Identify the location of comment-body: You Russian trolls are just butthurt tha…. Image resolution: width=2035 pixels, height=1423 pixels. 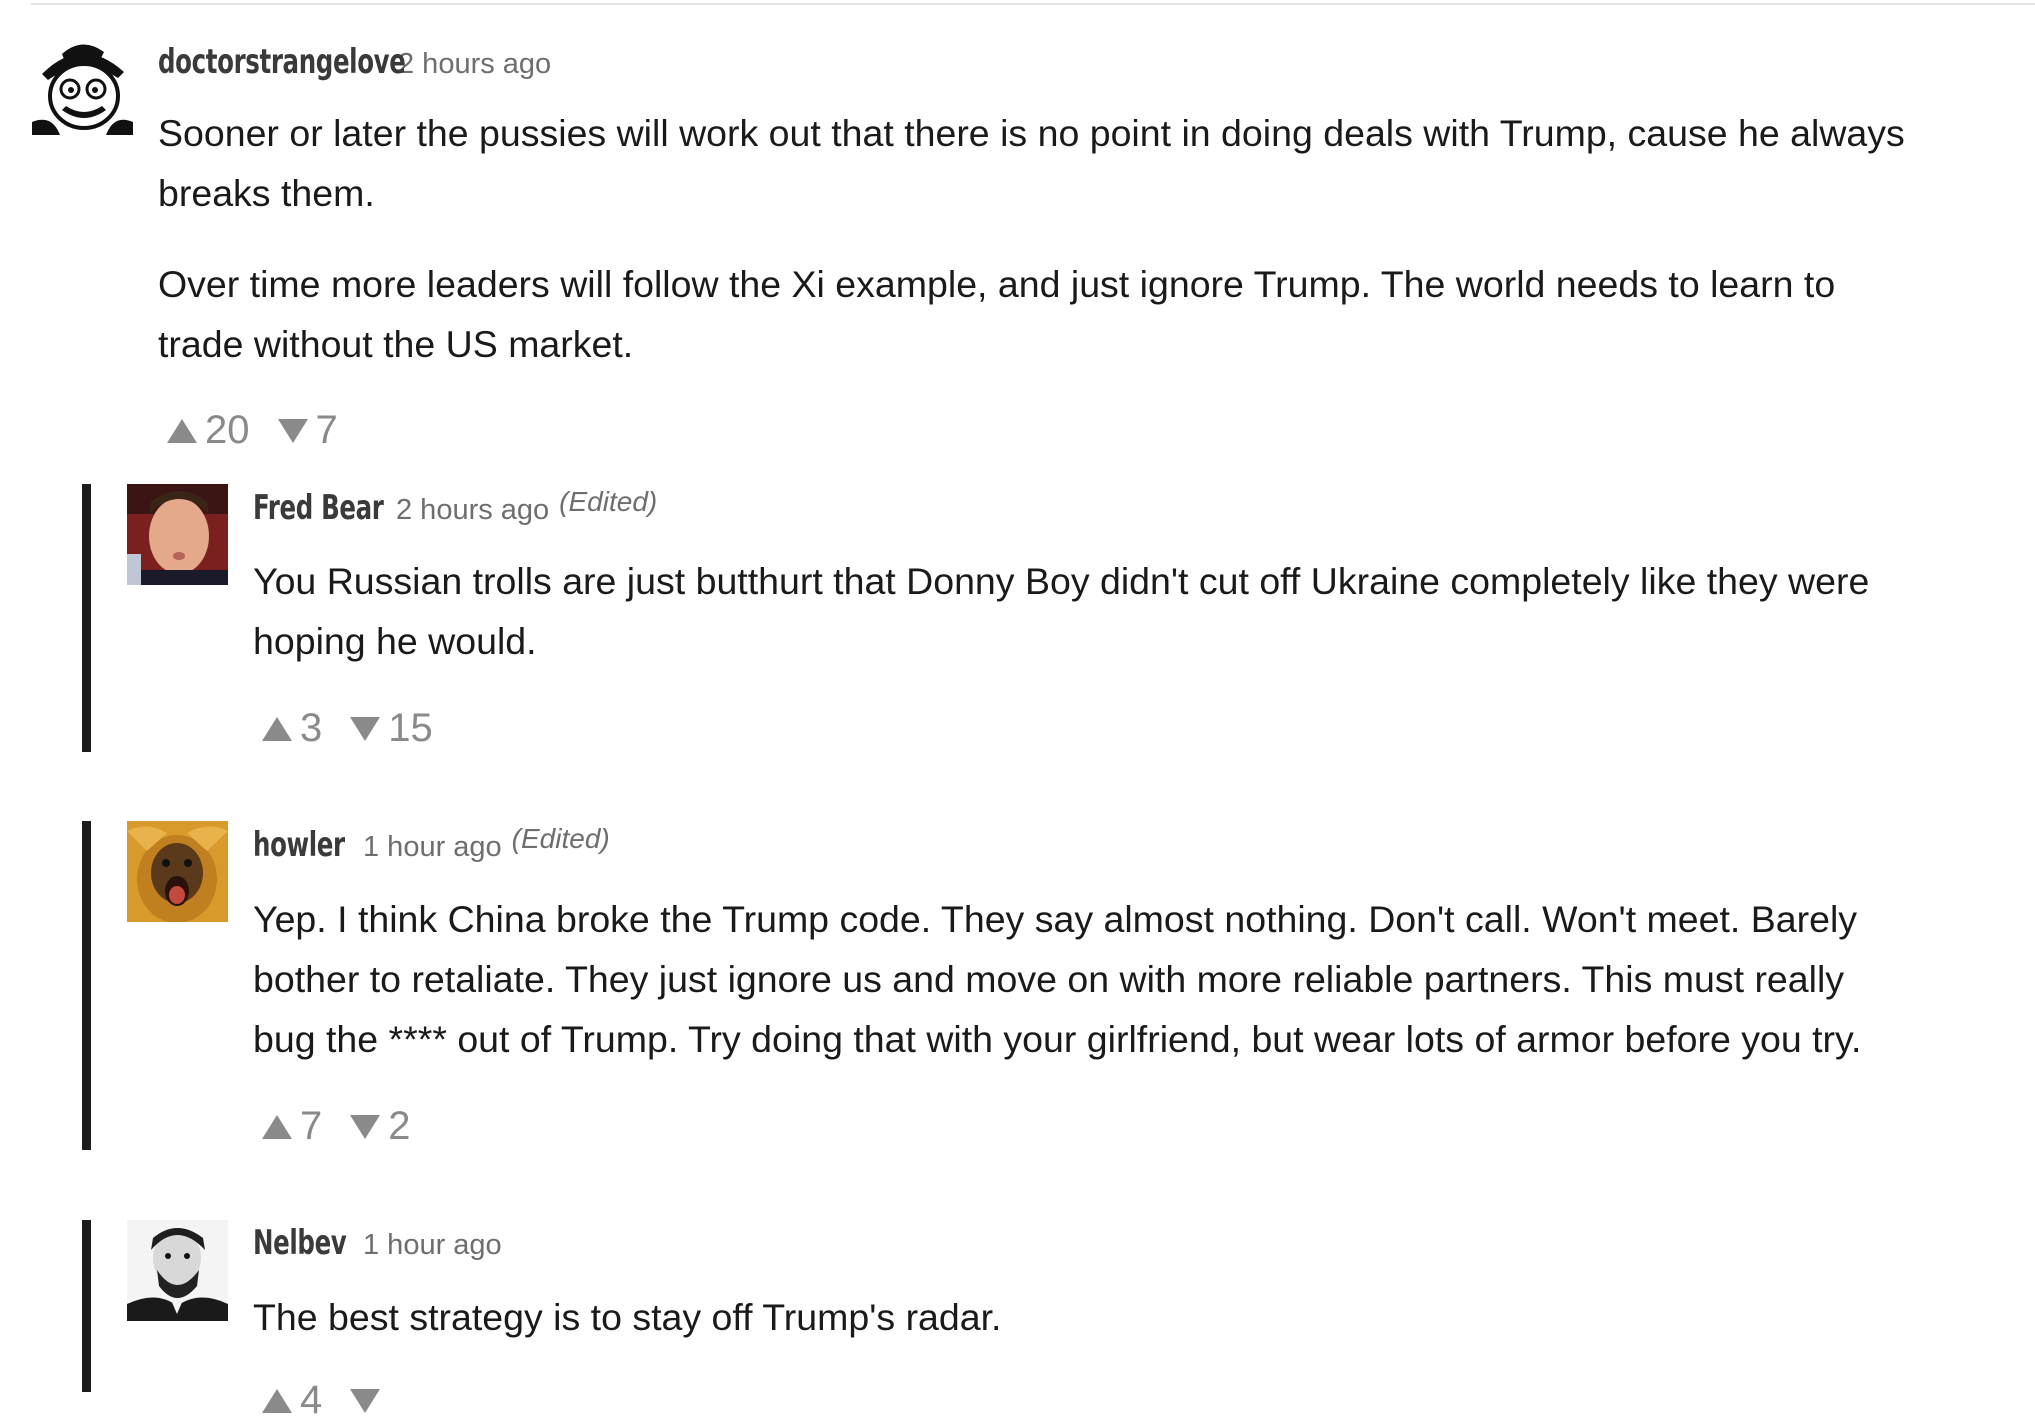
(1061, 611).